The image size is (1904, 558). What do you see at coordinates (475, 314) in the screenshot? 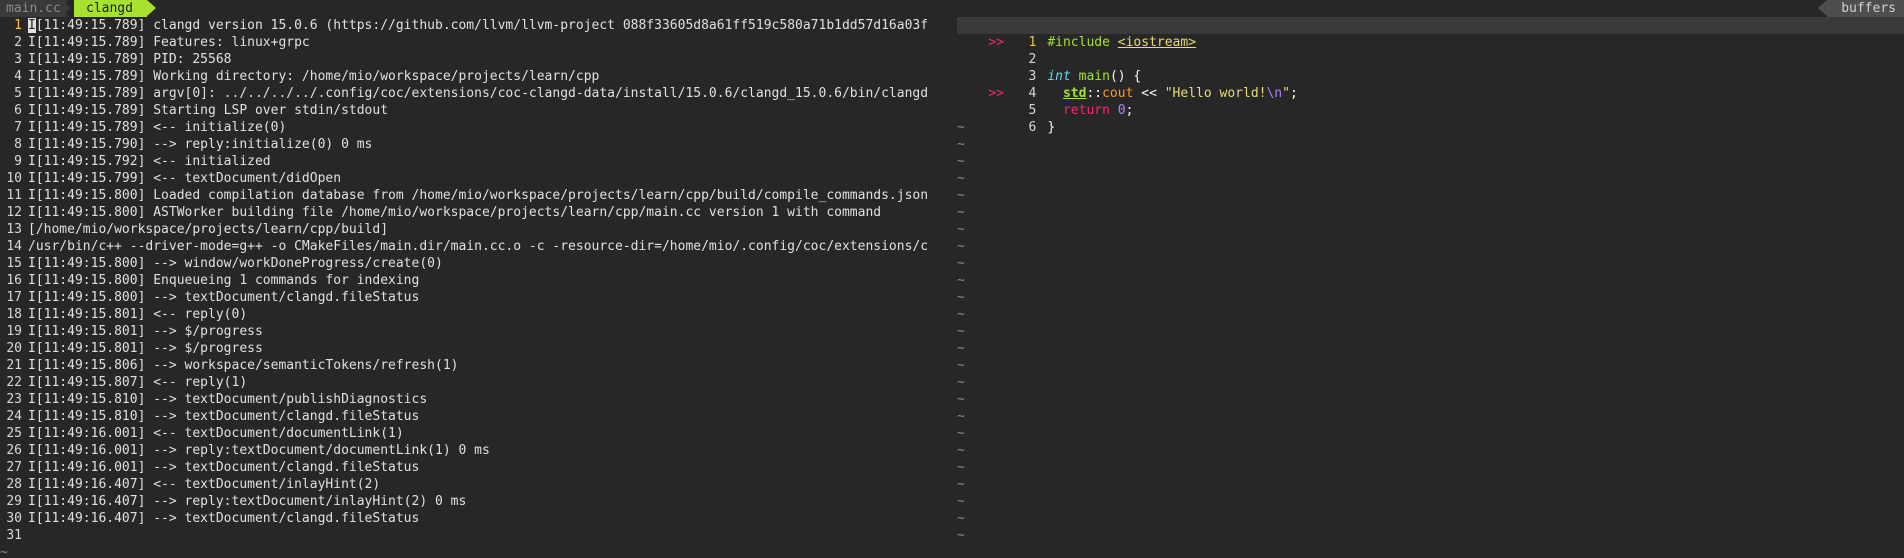
I see `log-line: 18 I[11:49:15.801] <-- reply(0)` at bounding box center [475, 314].